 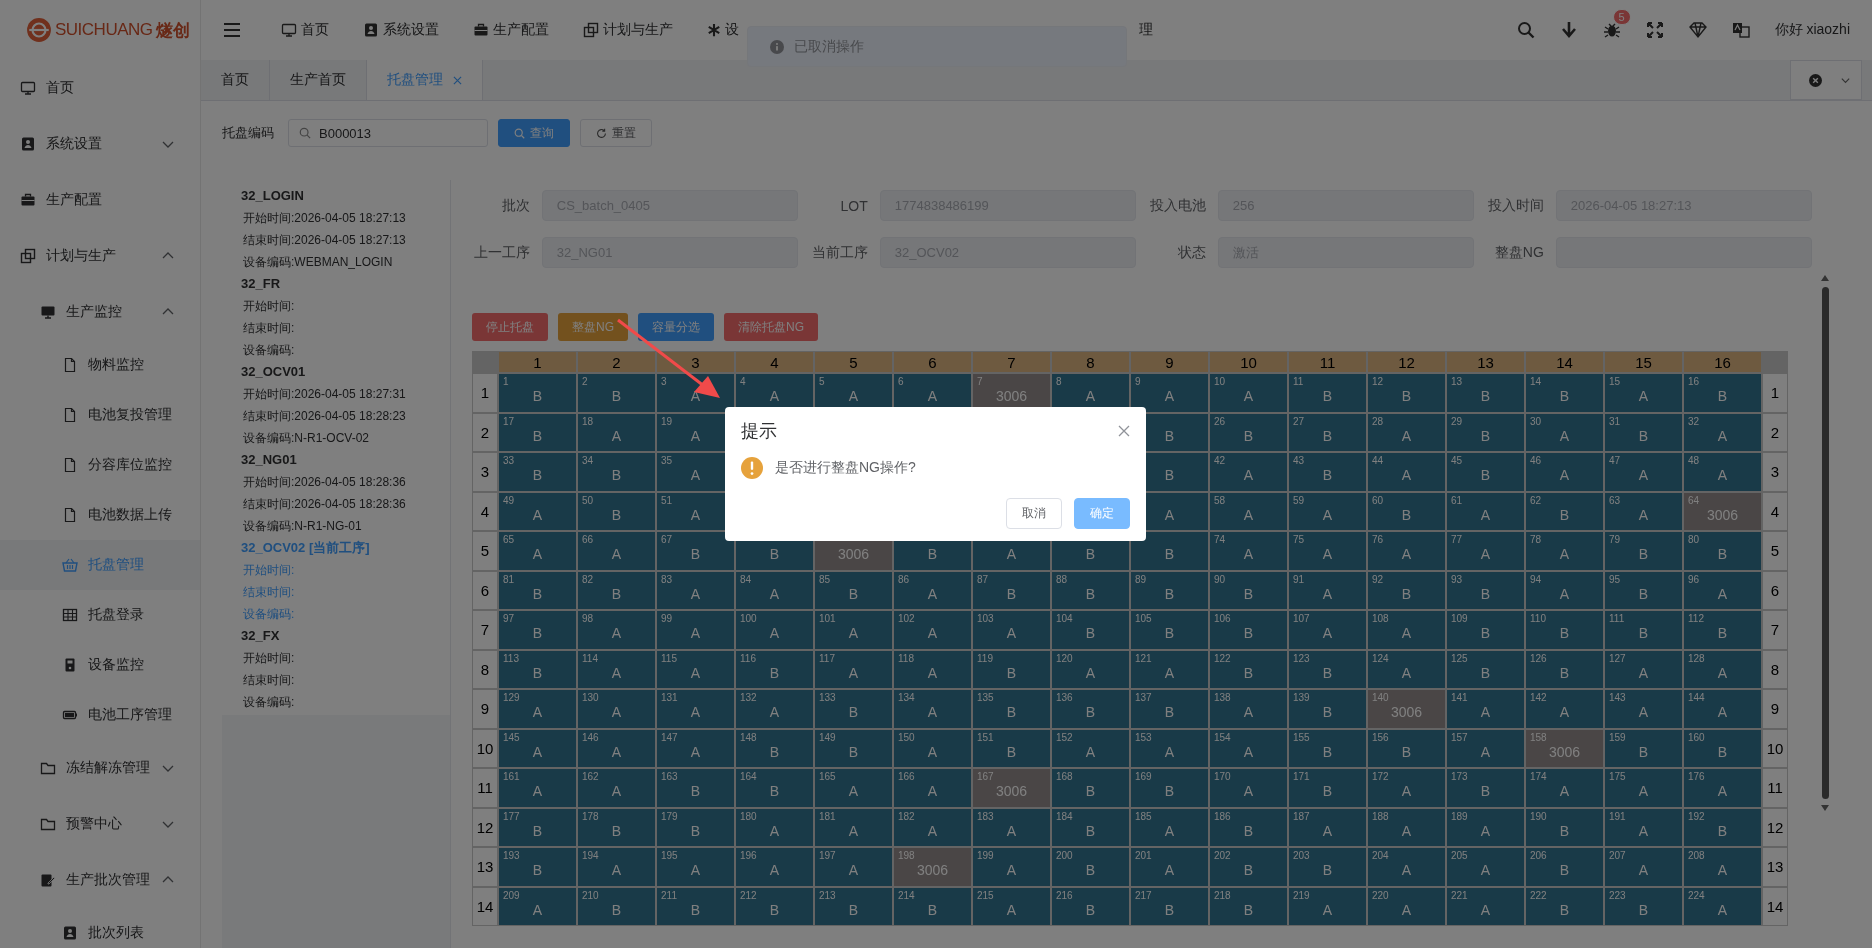 I want to click on sidebar-item: 冻结解冻管理, so click(x=100, y=768).